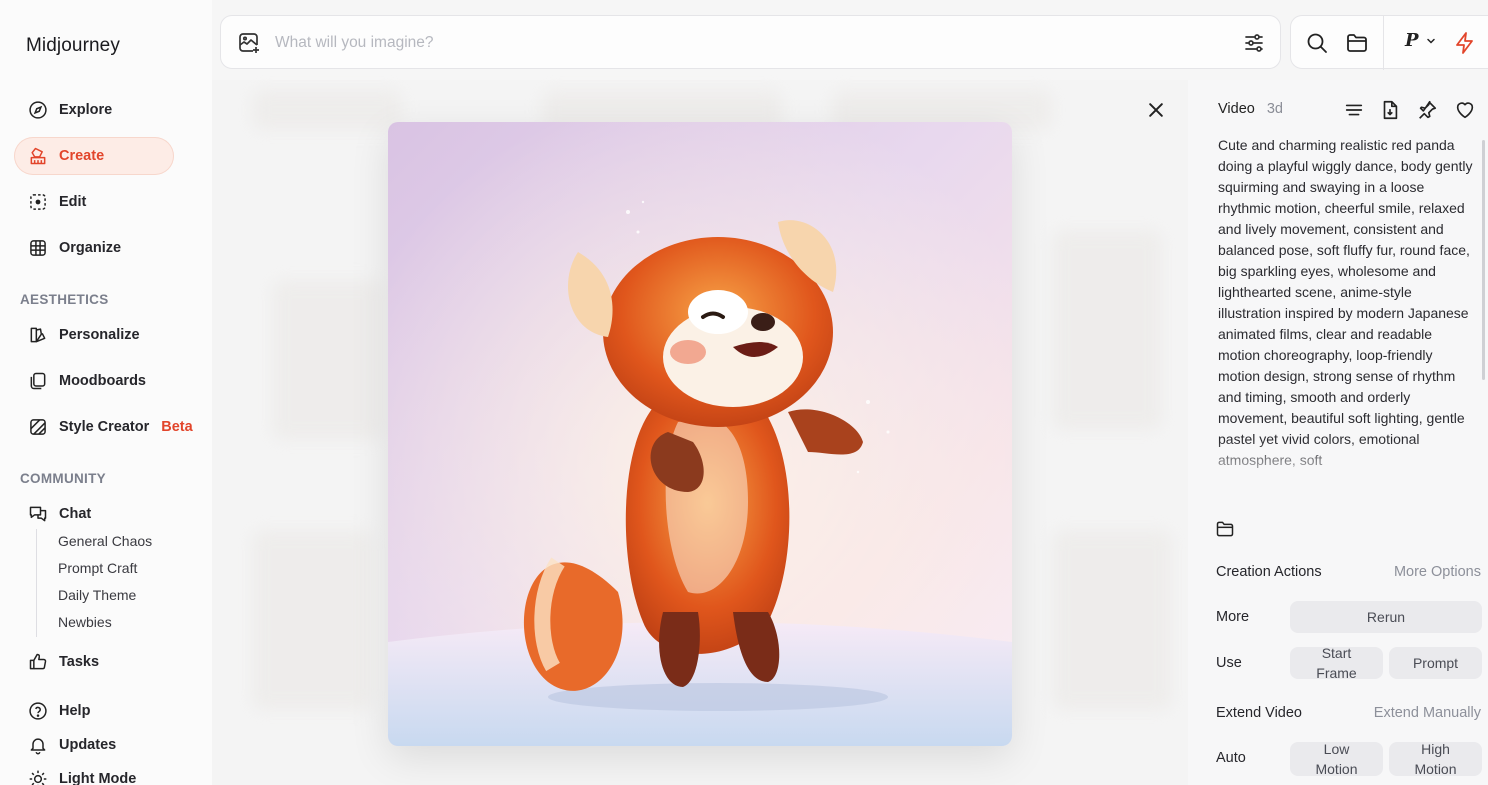 This screenshot has height=785, width=1488. Describe the element at coordinates (105, 623) in the screenshot. I see `channel-newbies: Newbies` at that location.